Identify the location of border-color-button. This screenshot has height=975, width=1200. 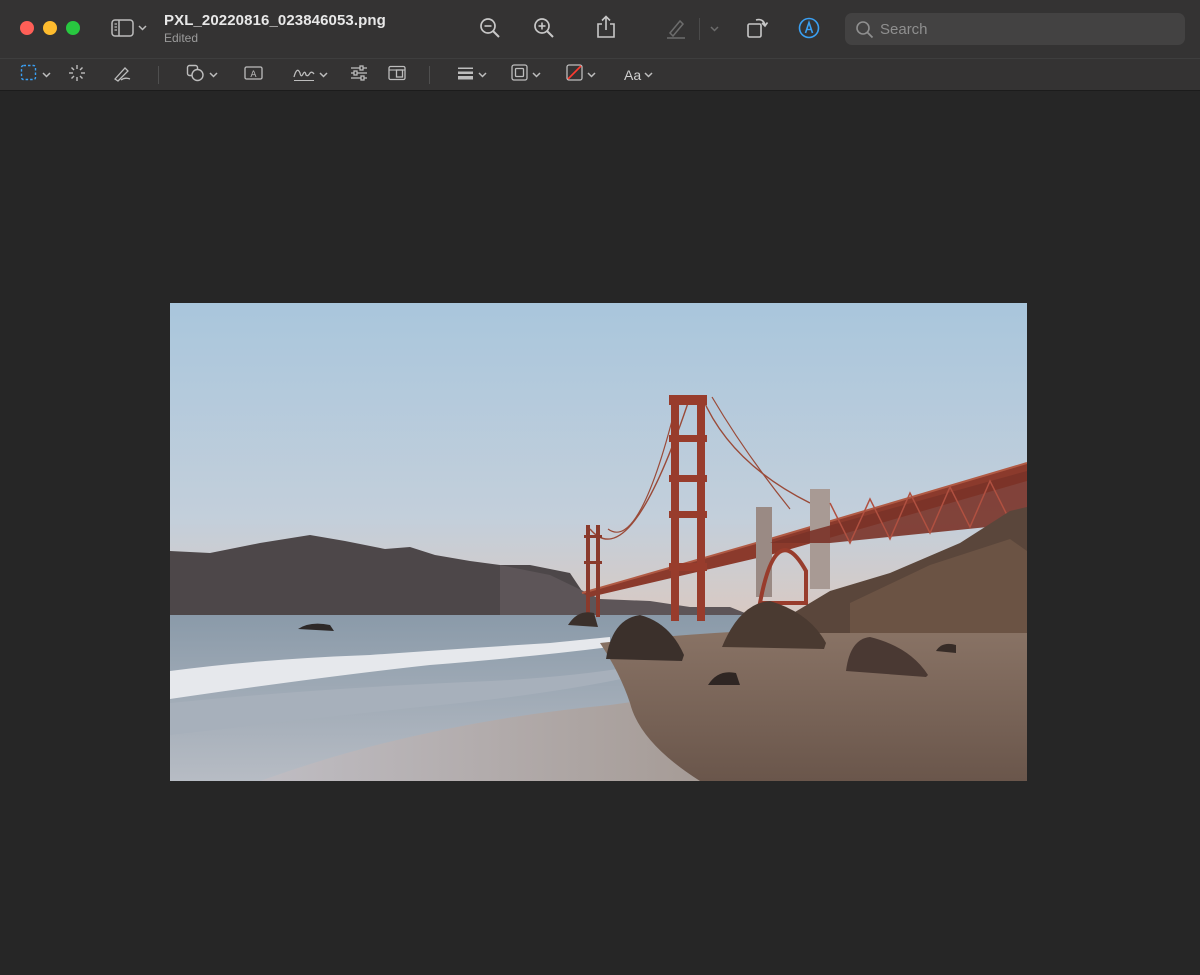
(526, 75).